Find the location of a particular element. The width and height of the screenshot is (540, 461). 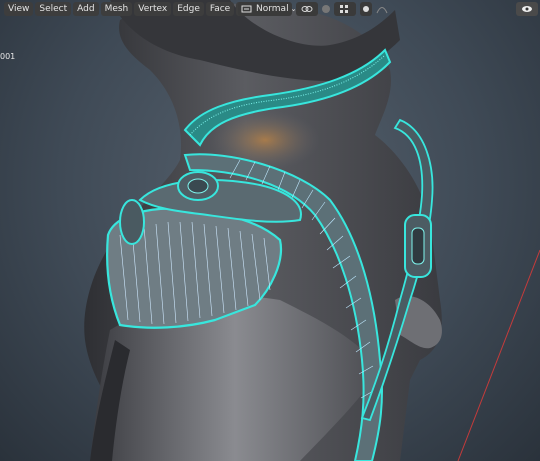

side-buckle is located at coordinates (418, 246).